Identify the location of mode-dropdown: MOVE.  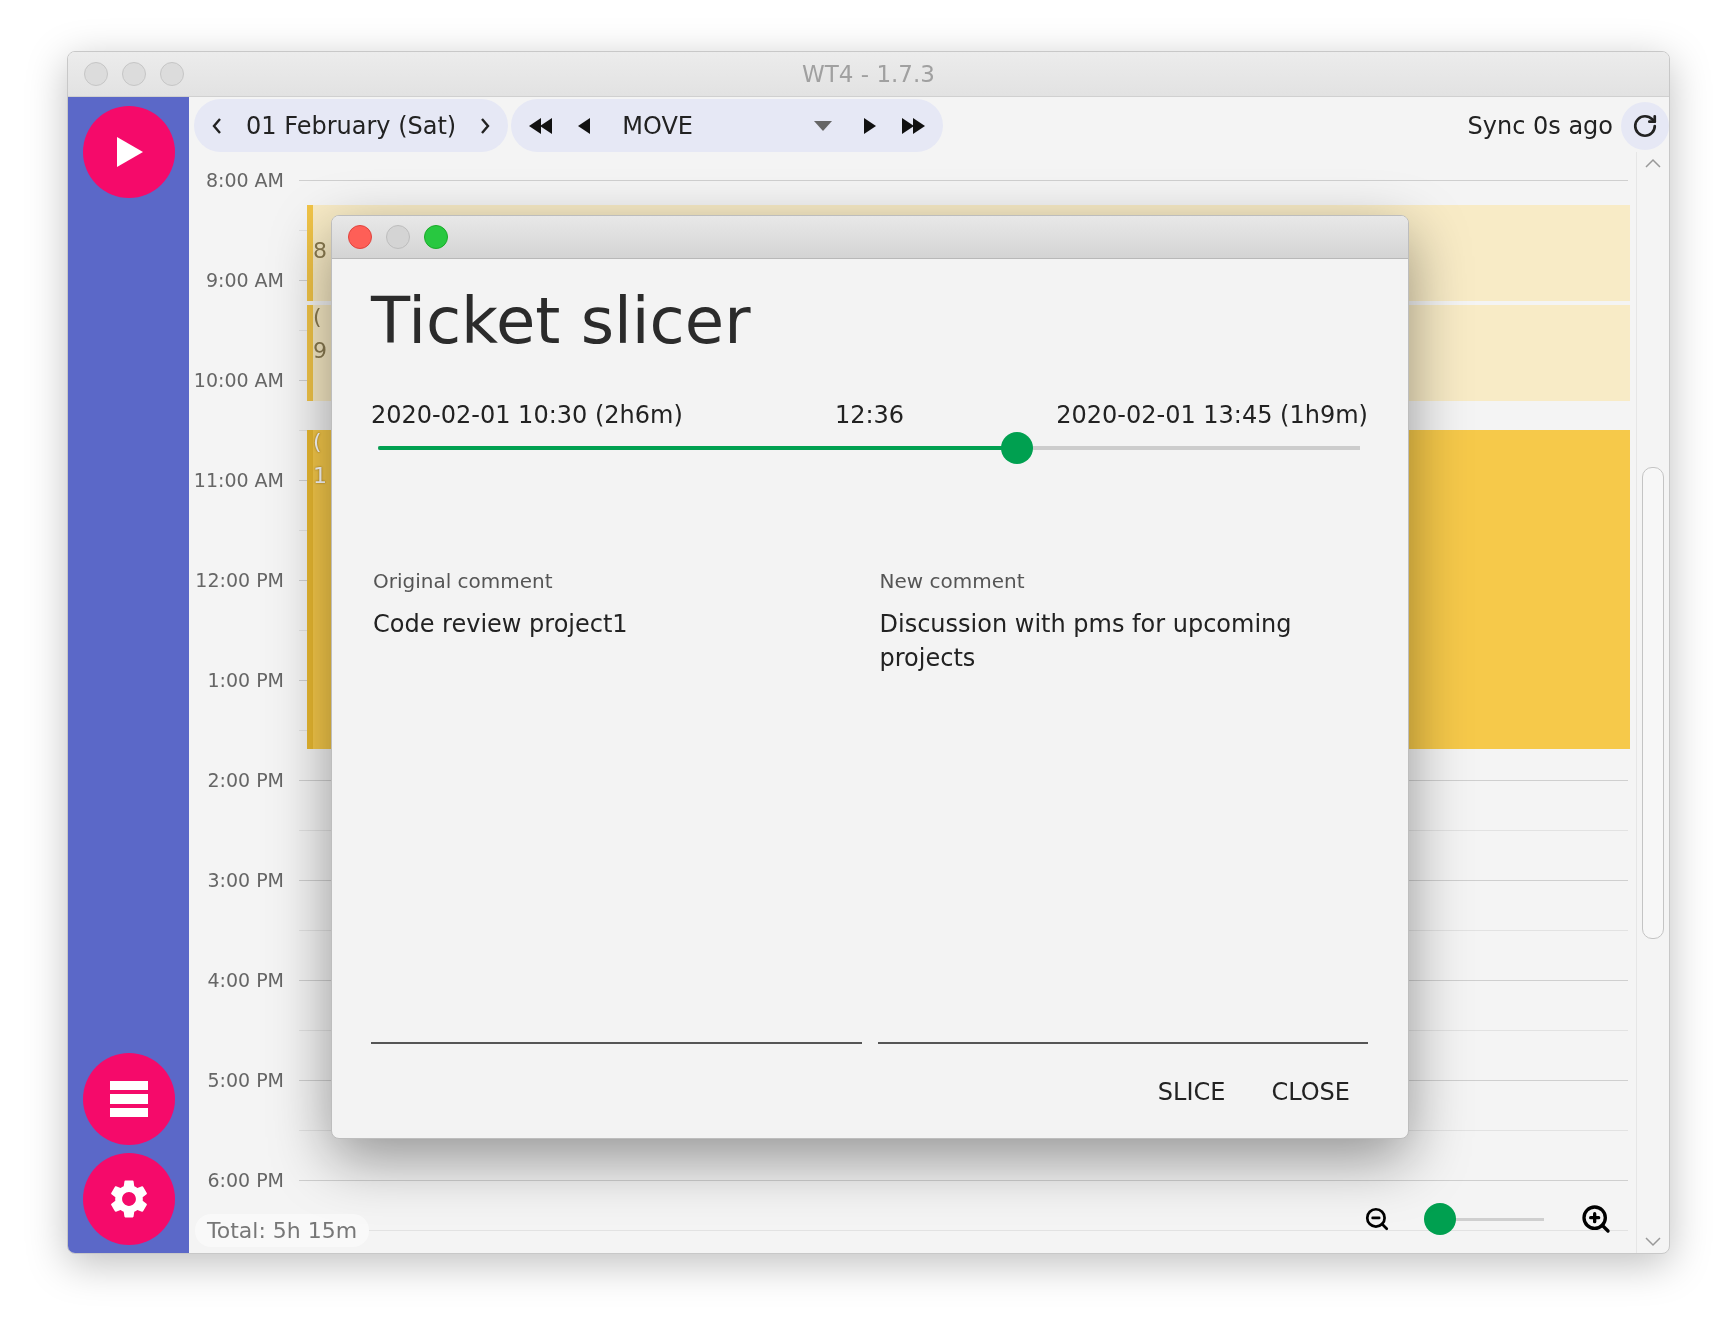
(727, 125).